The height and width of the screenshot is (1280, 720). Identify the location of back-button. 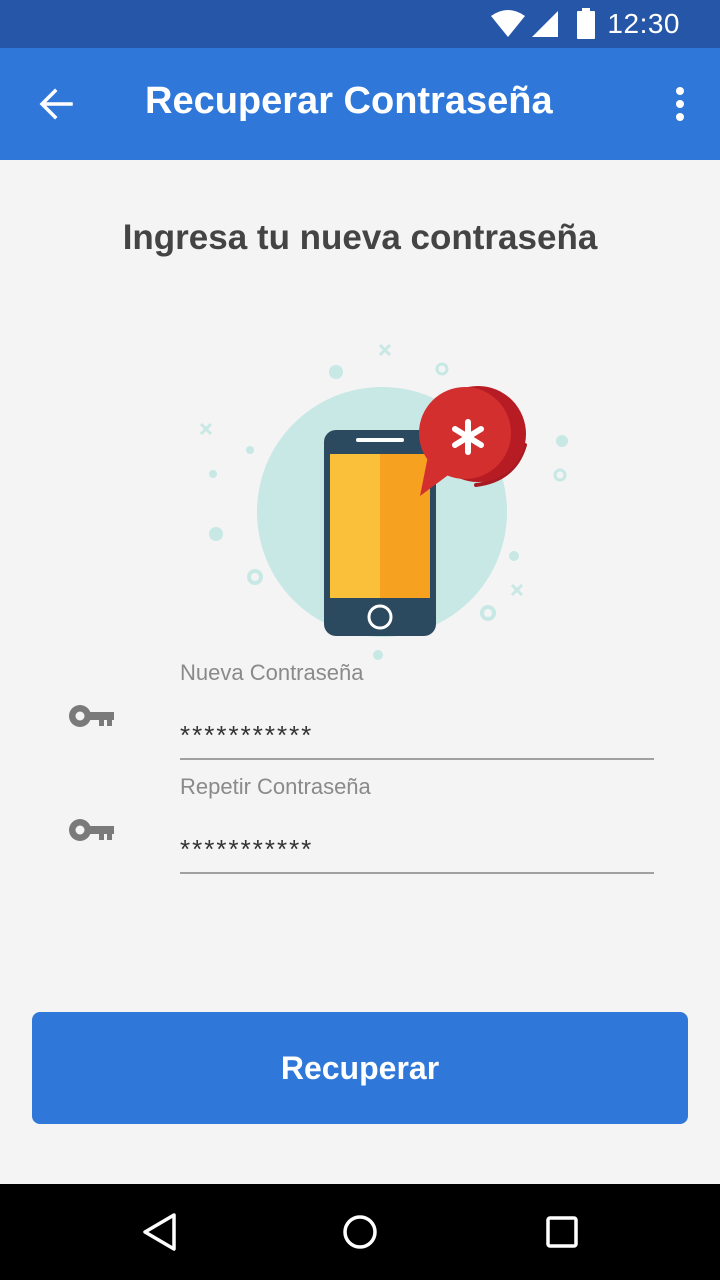
(56, 104).